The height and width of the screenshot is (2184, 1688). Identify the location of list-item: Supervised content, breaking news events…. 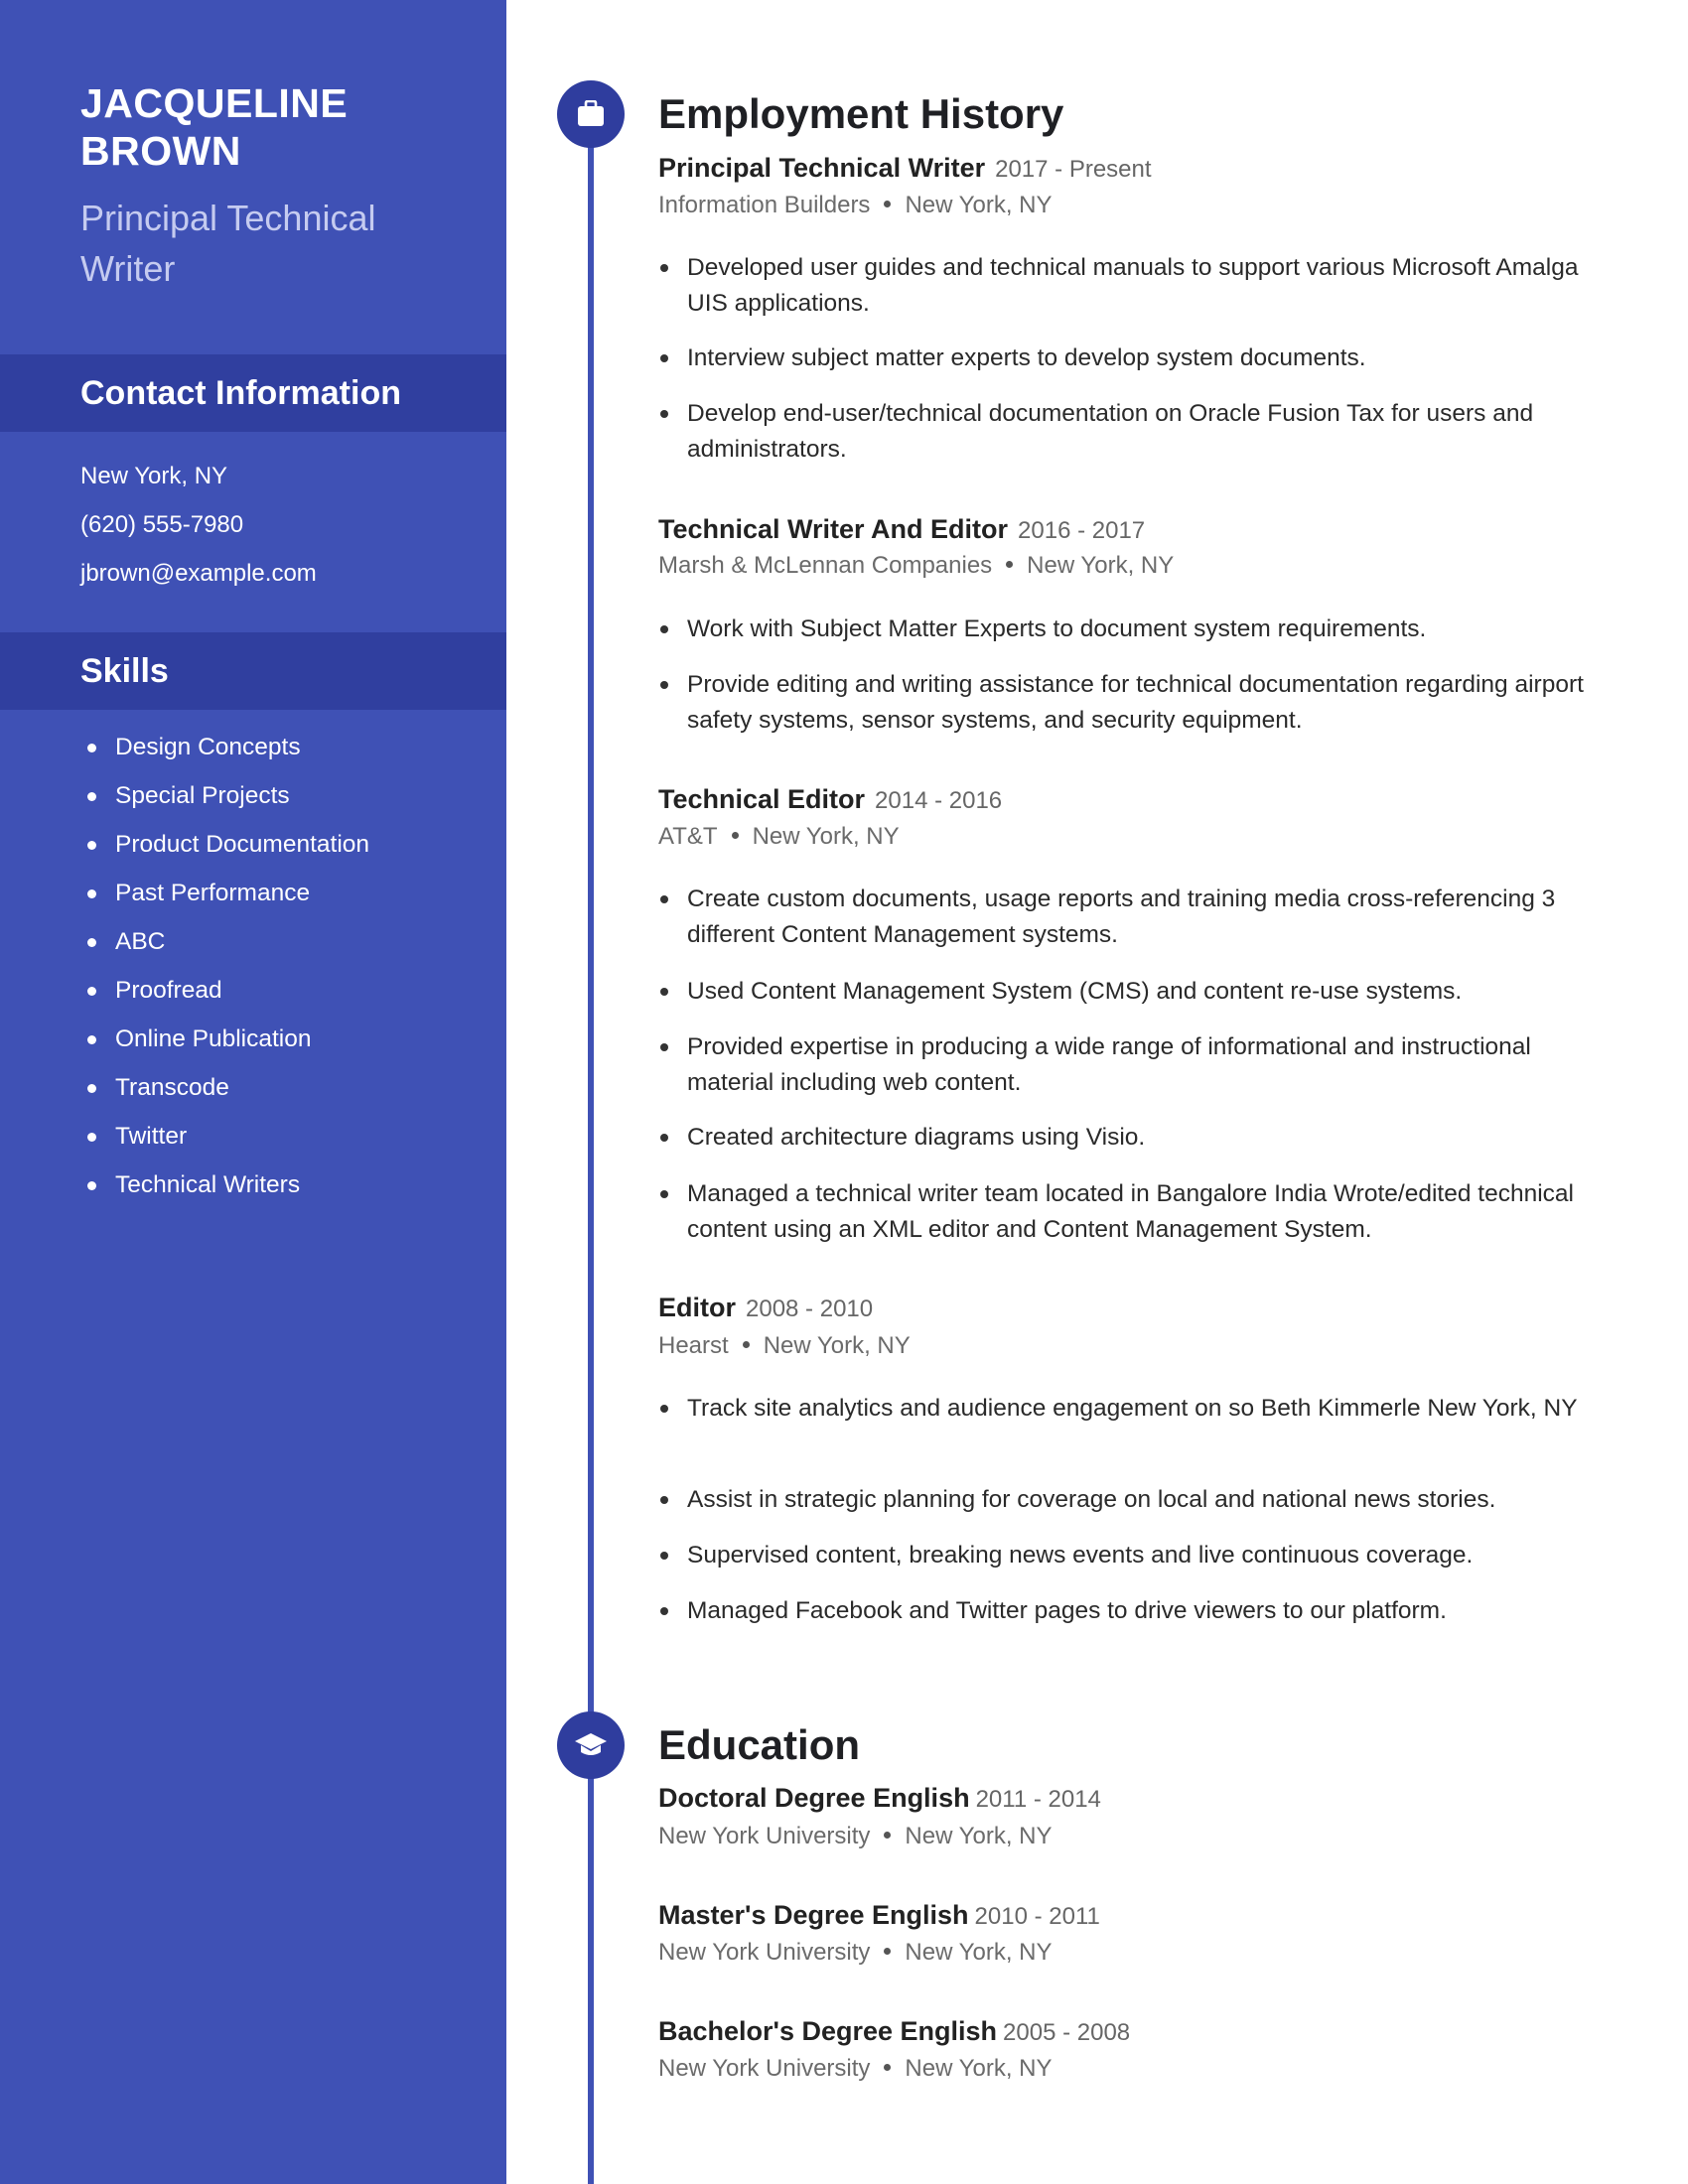
(1137, 1555).